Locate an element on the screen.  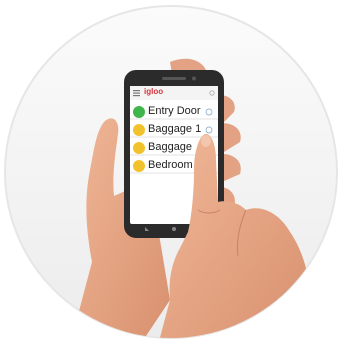
phone-camera is located at coordinates (194, 78).